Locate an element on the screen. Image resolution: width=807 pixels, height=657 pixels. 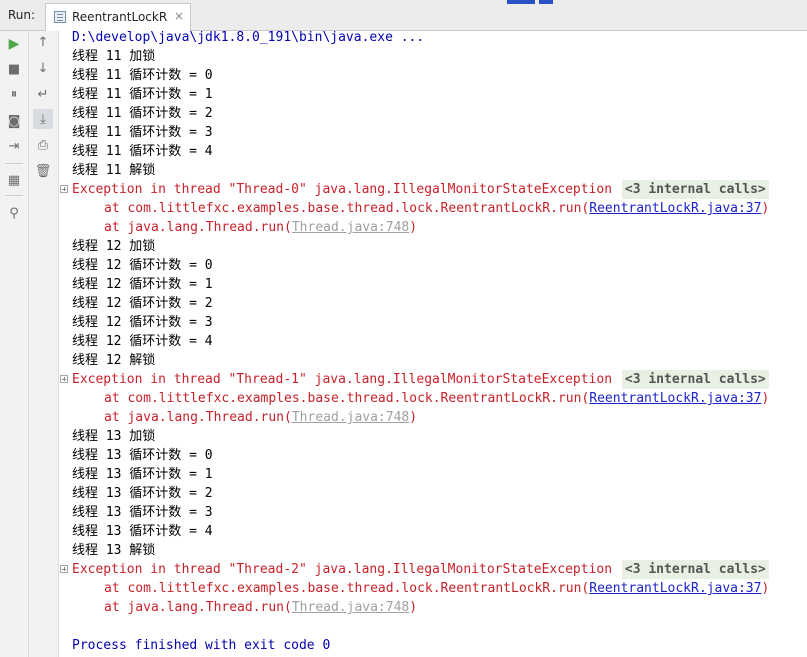
stdout-line: 线程 12 循环计数 = 2 is located at coordinates (142, 303).